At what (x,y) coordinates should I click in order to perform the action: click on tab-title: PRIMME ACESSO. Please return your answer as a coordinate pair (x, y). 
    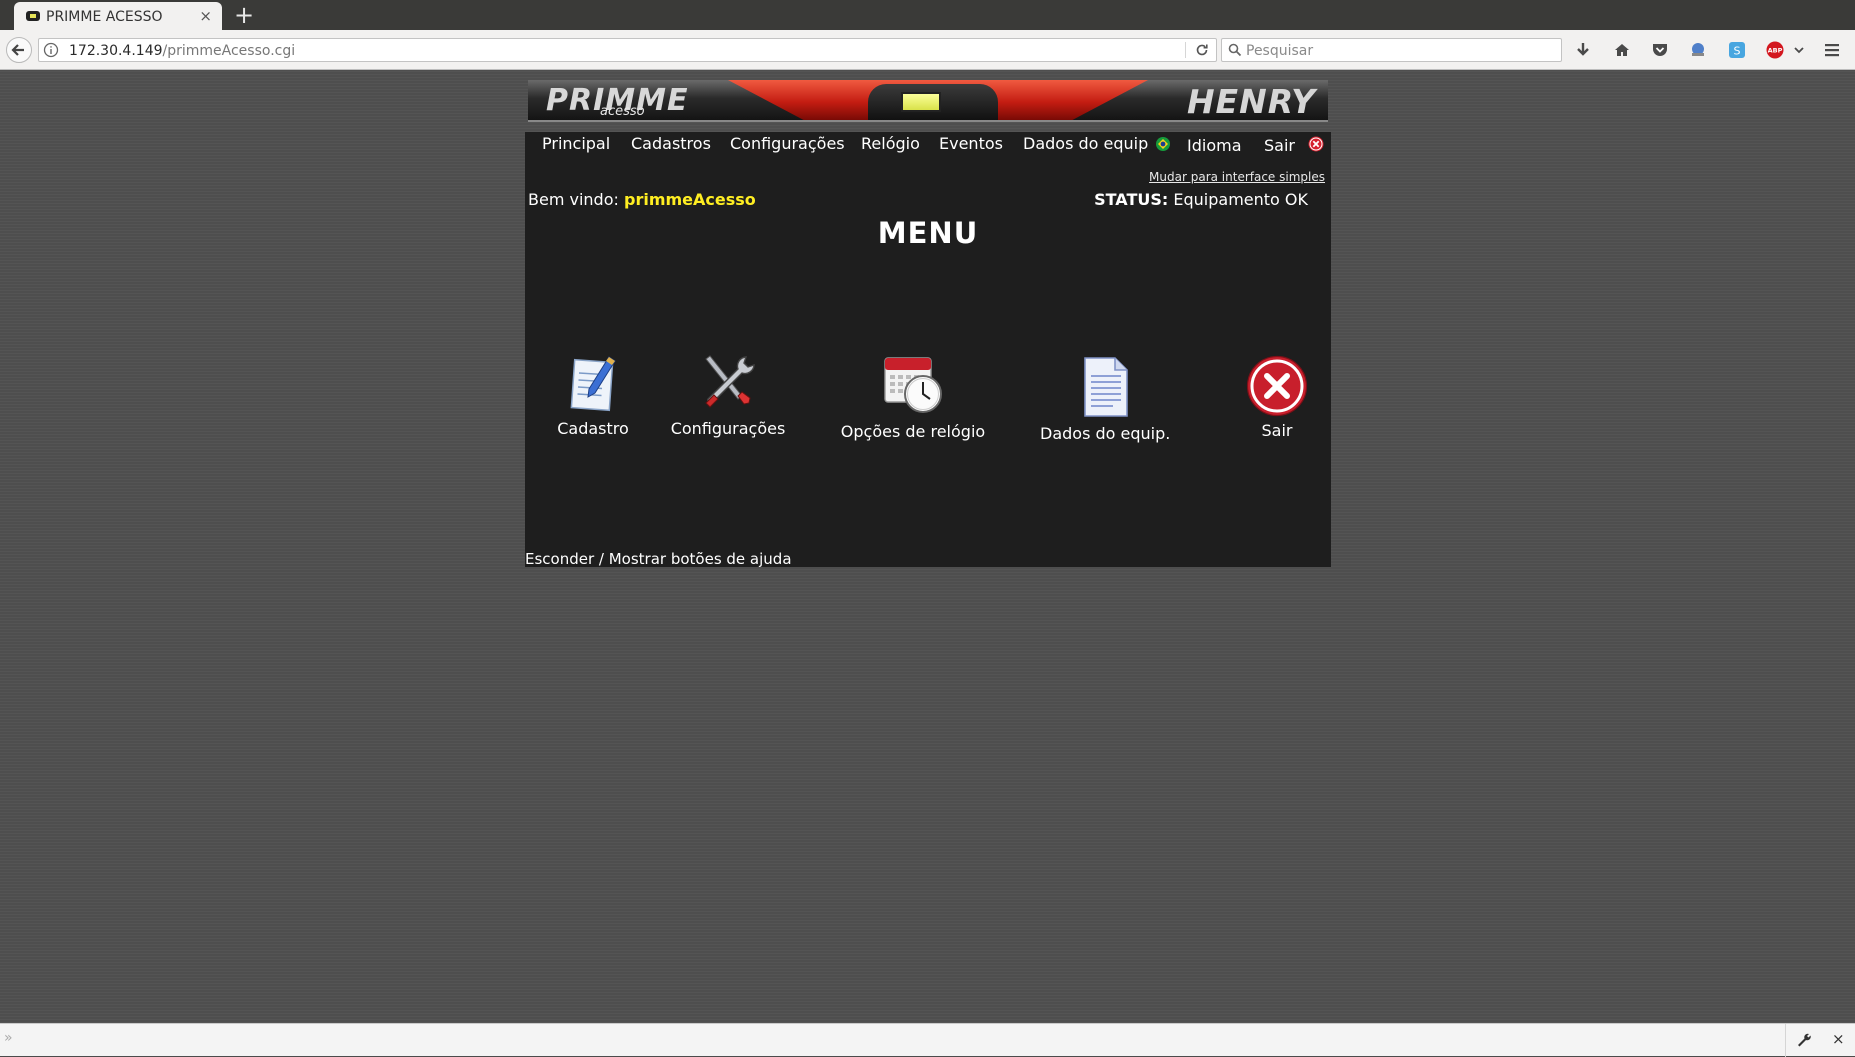
    Looking at the image, I should click on (104, 17).